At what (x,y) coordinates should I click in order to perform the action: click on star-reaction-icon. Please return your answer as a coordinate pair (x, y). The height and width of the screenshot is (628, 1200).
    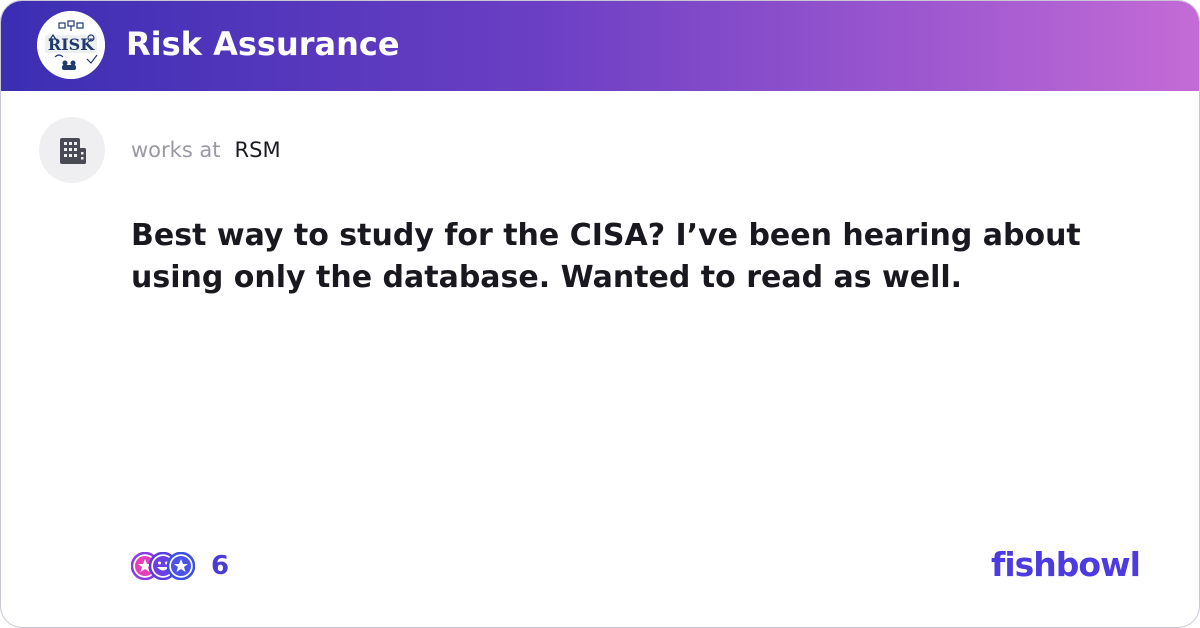
    Looking at the image, I should click on (181, 566).